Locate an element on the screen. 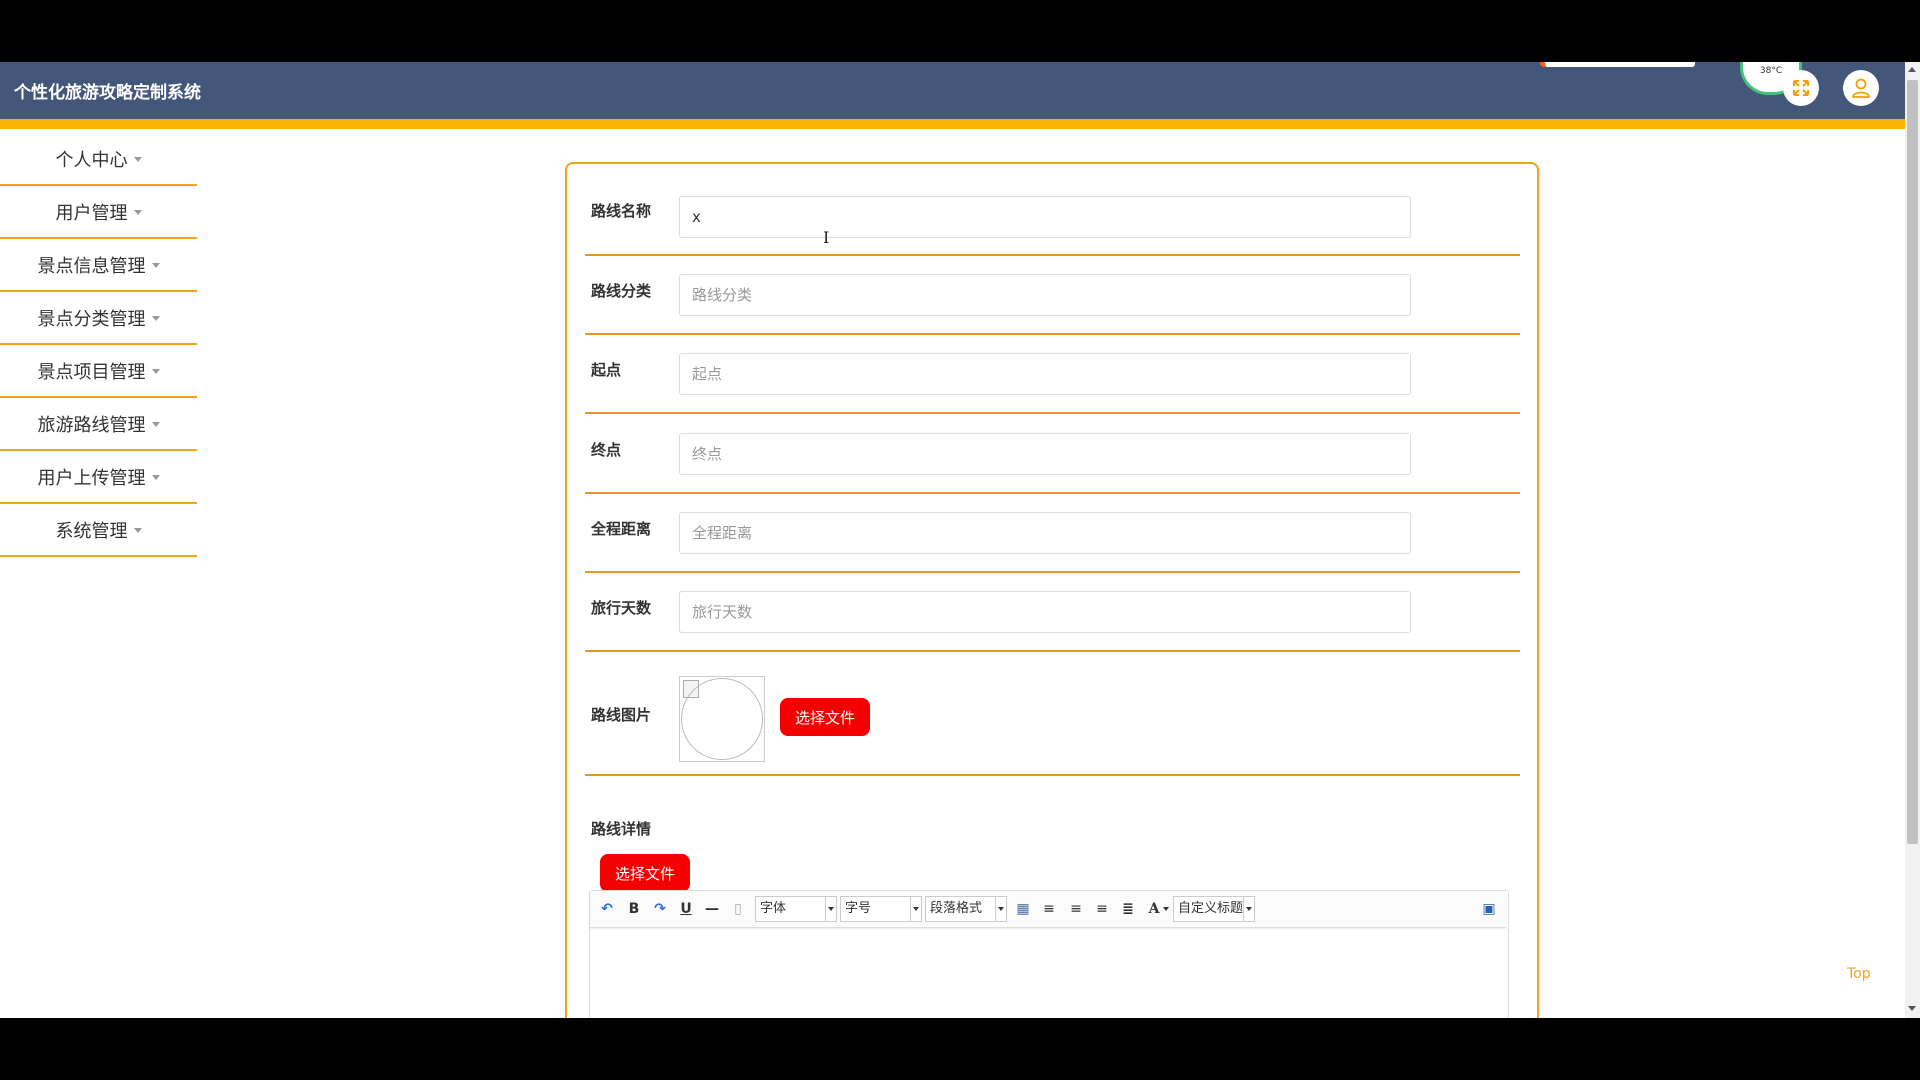 This screenshot has height=1080, width=1920. sidebar-item-scenic-category: 景点分类管理 is located at coordinates (98, 318).